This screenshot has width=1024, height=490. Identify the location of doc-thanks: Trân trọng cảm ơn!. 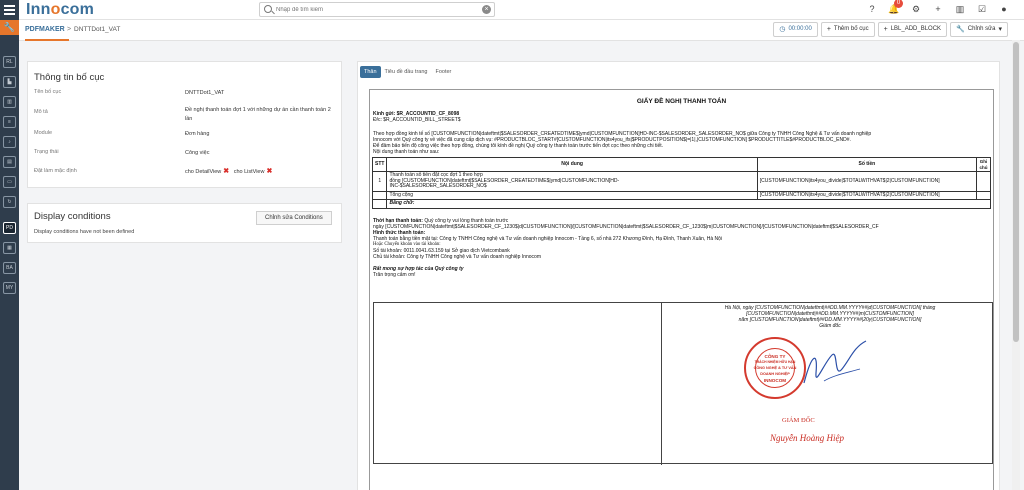
(394, 275).